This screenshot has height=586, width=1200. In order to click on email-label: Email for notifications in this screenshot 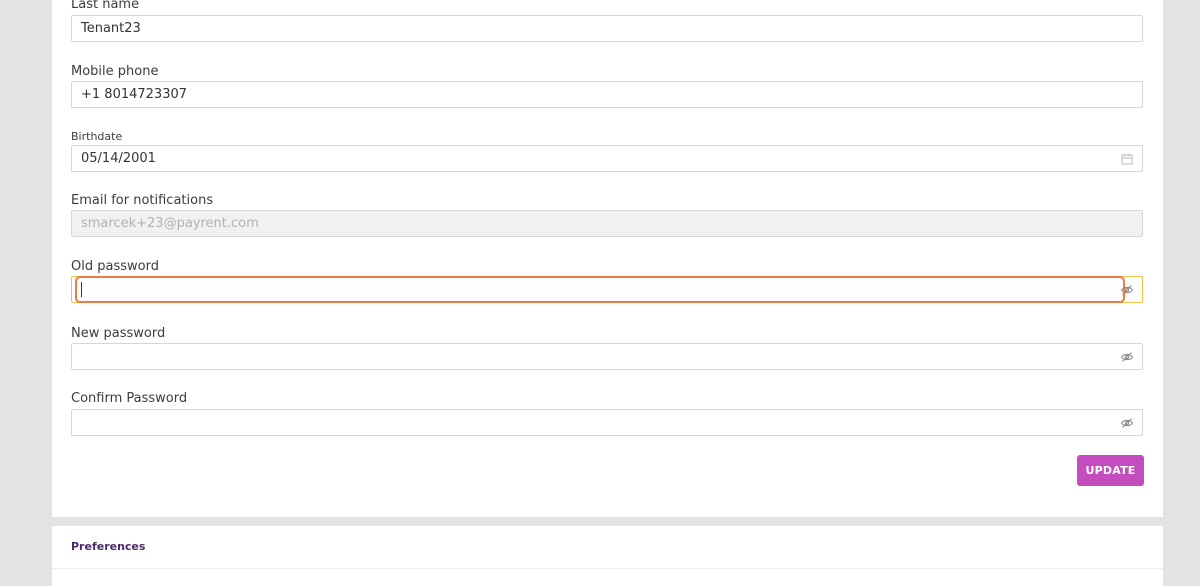, I will do `click(142, 200)`.